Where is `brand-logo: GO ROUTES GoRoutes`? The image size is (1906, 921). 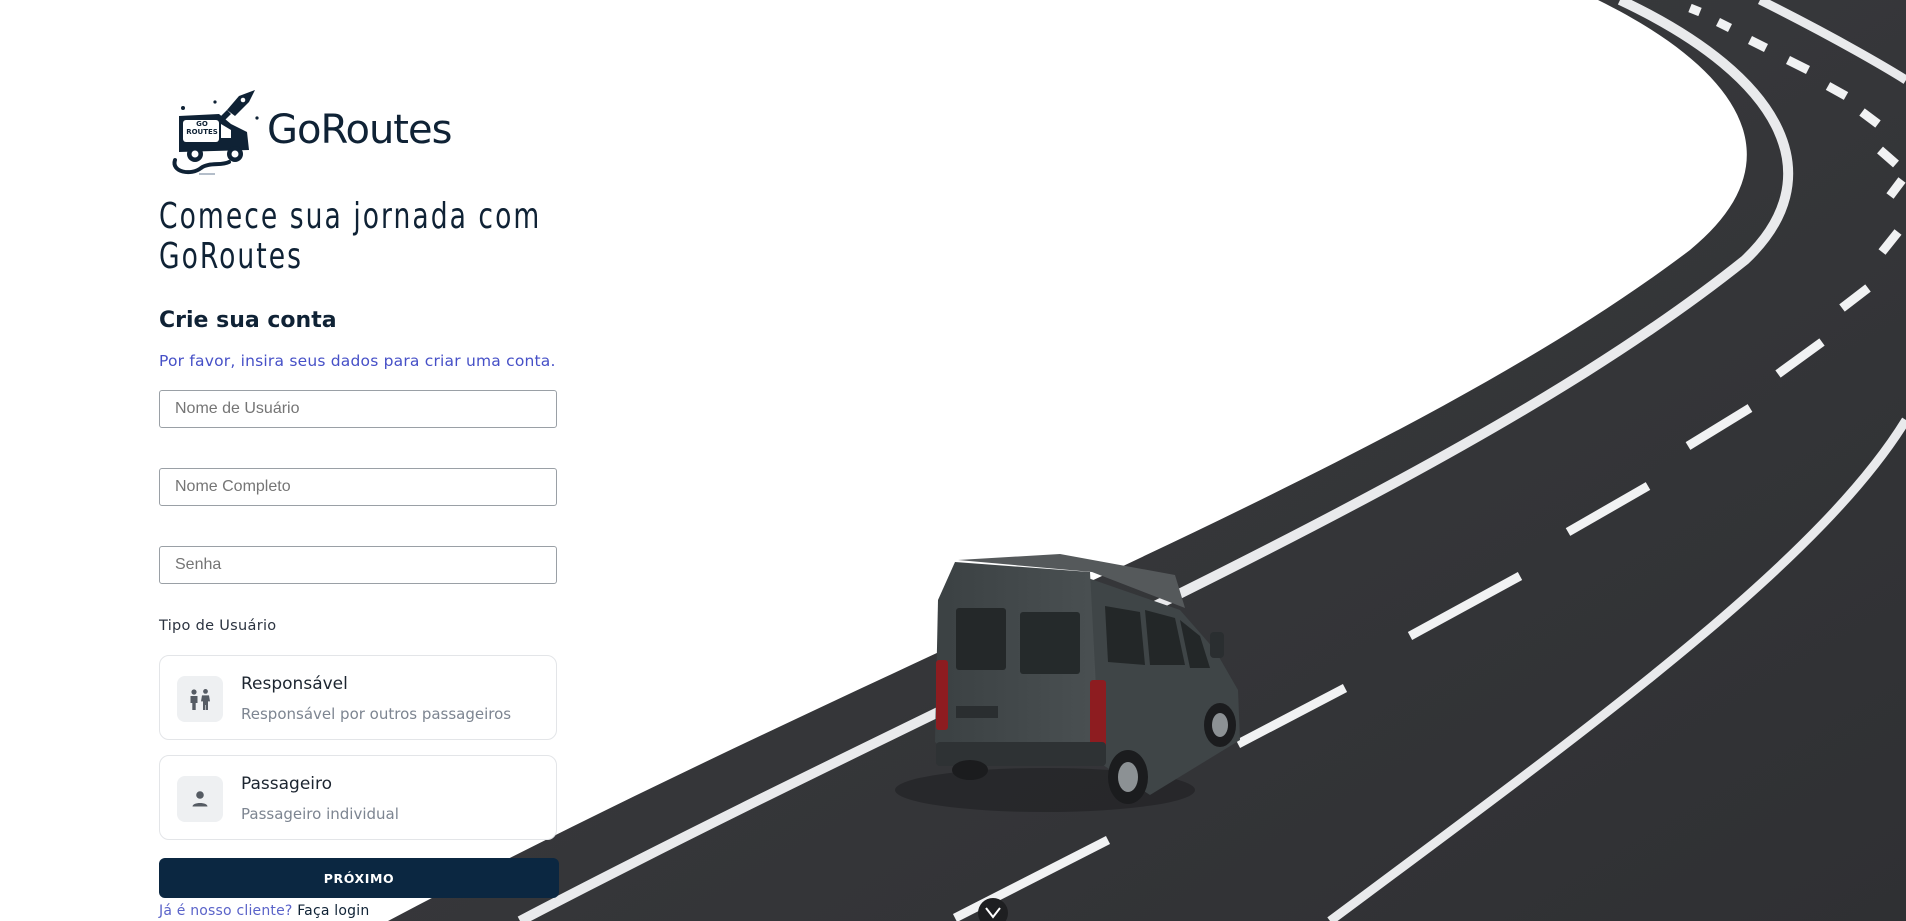 brand-logo: GO ROUTES GoRoutes is located at coordinates (310, 132).